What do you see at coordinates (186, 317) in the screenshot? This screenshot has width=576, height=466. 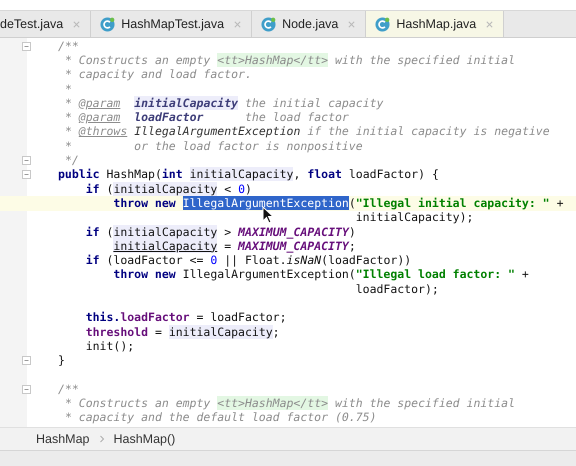 I see `code-line: this.loadFactor = loadFactor;` at bounding box center [186, 317].